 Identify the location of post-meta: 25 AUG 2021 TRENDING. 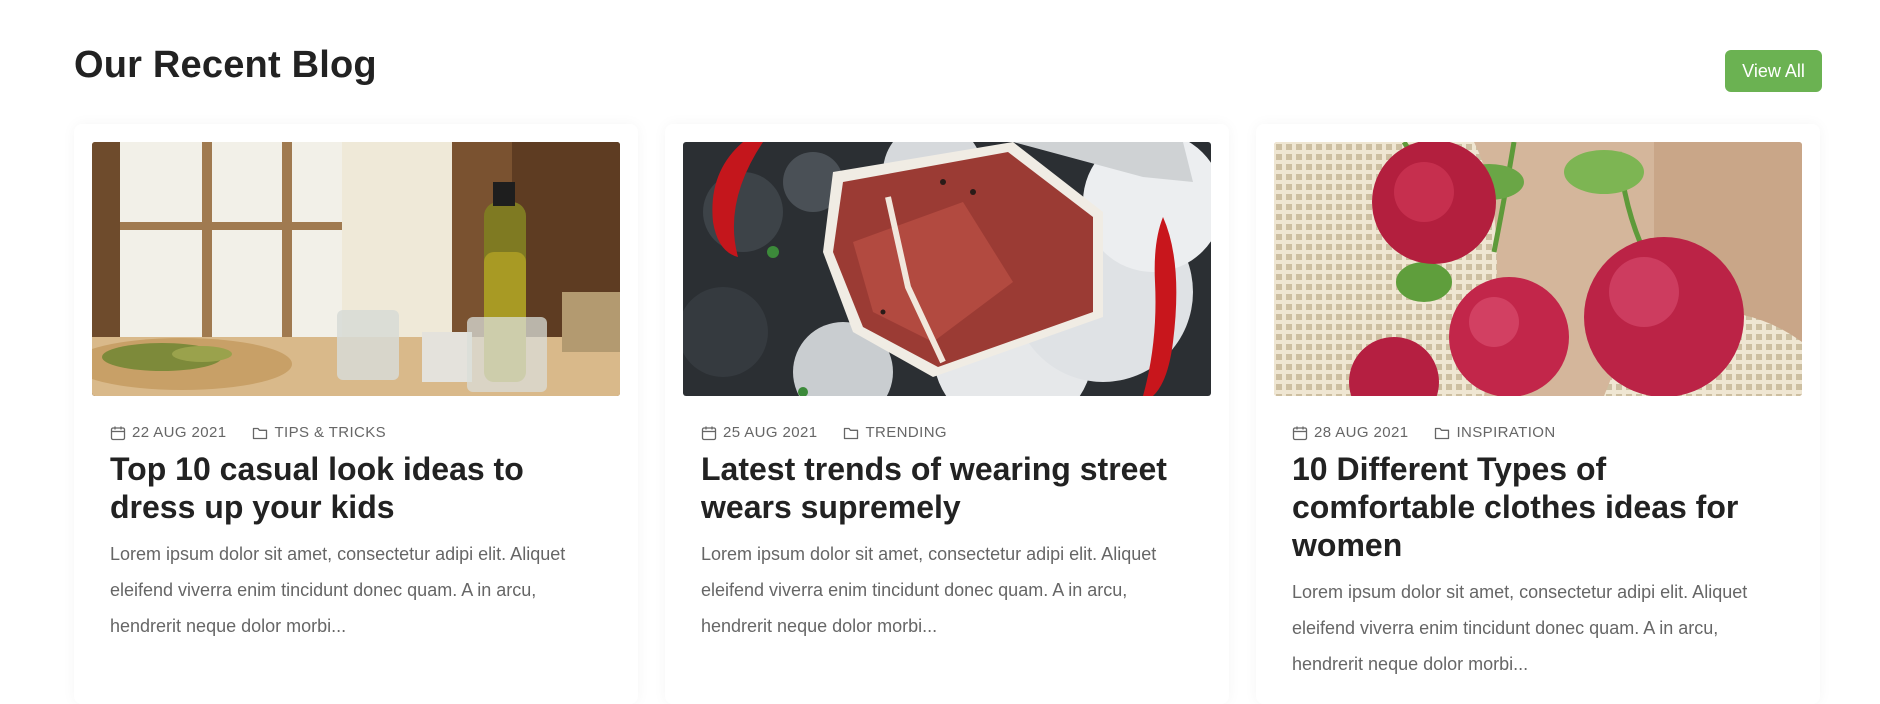
(824, 432).